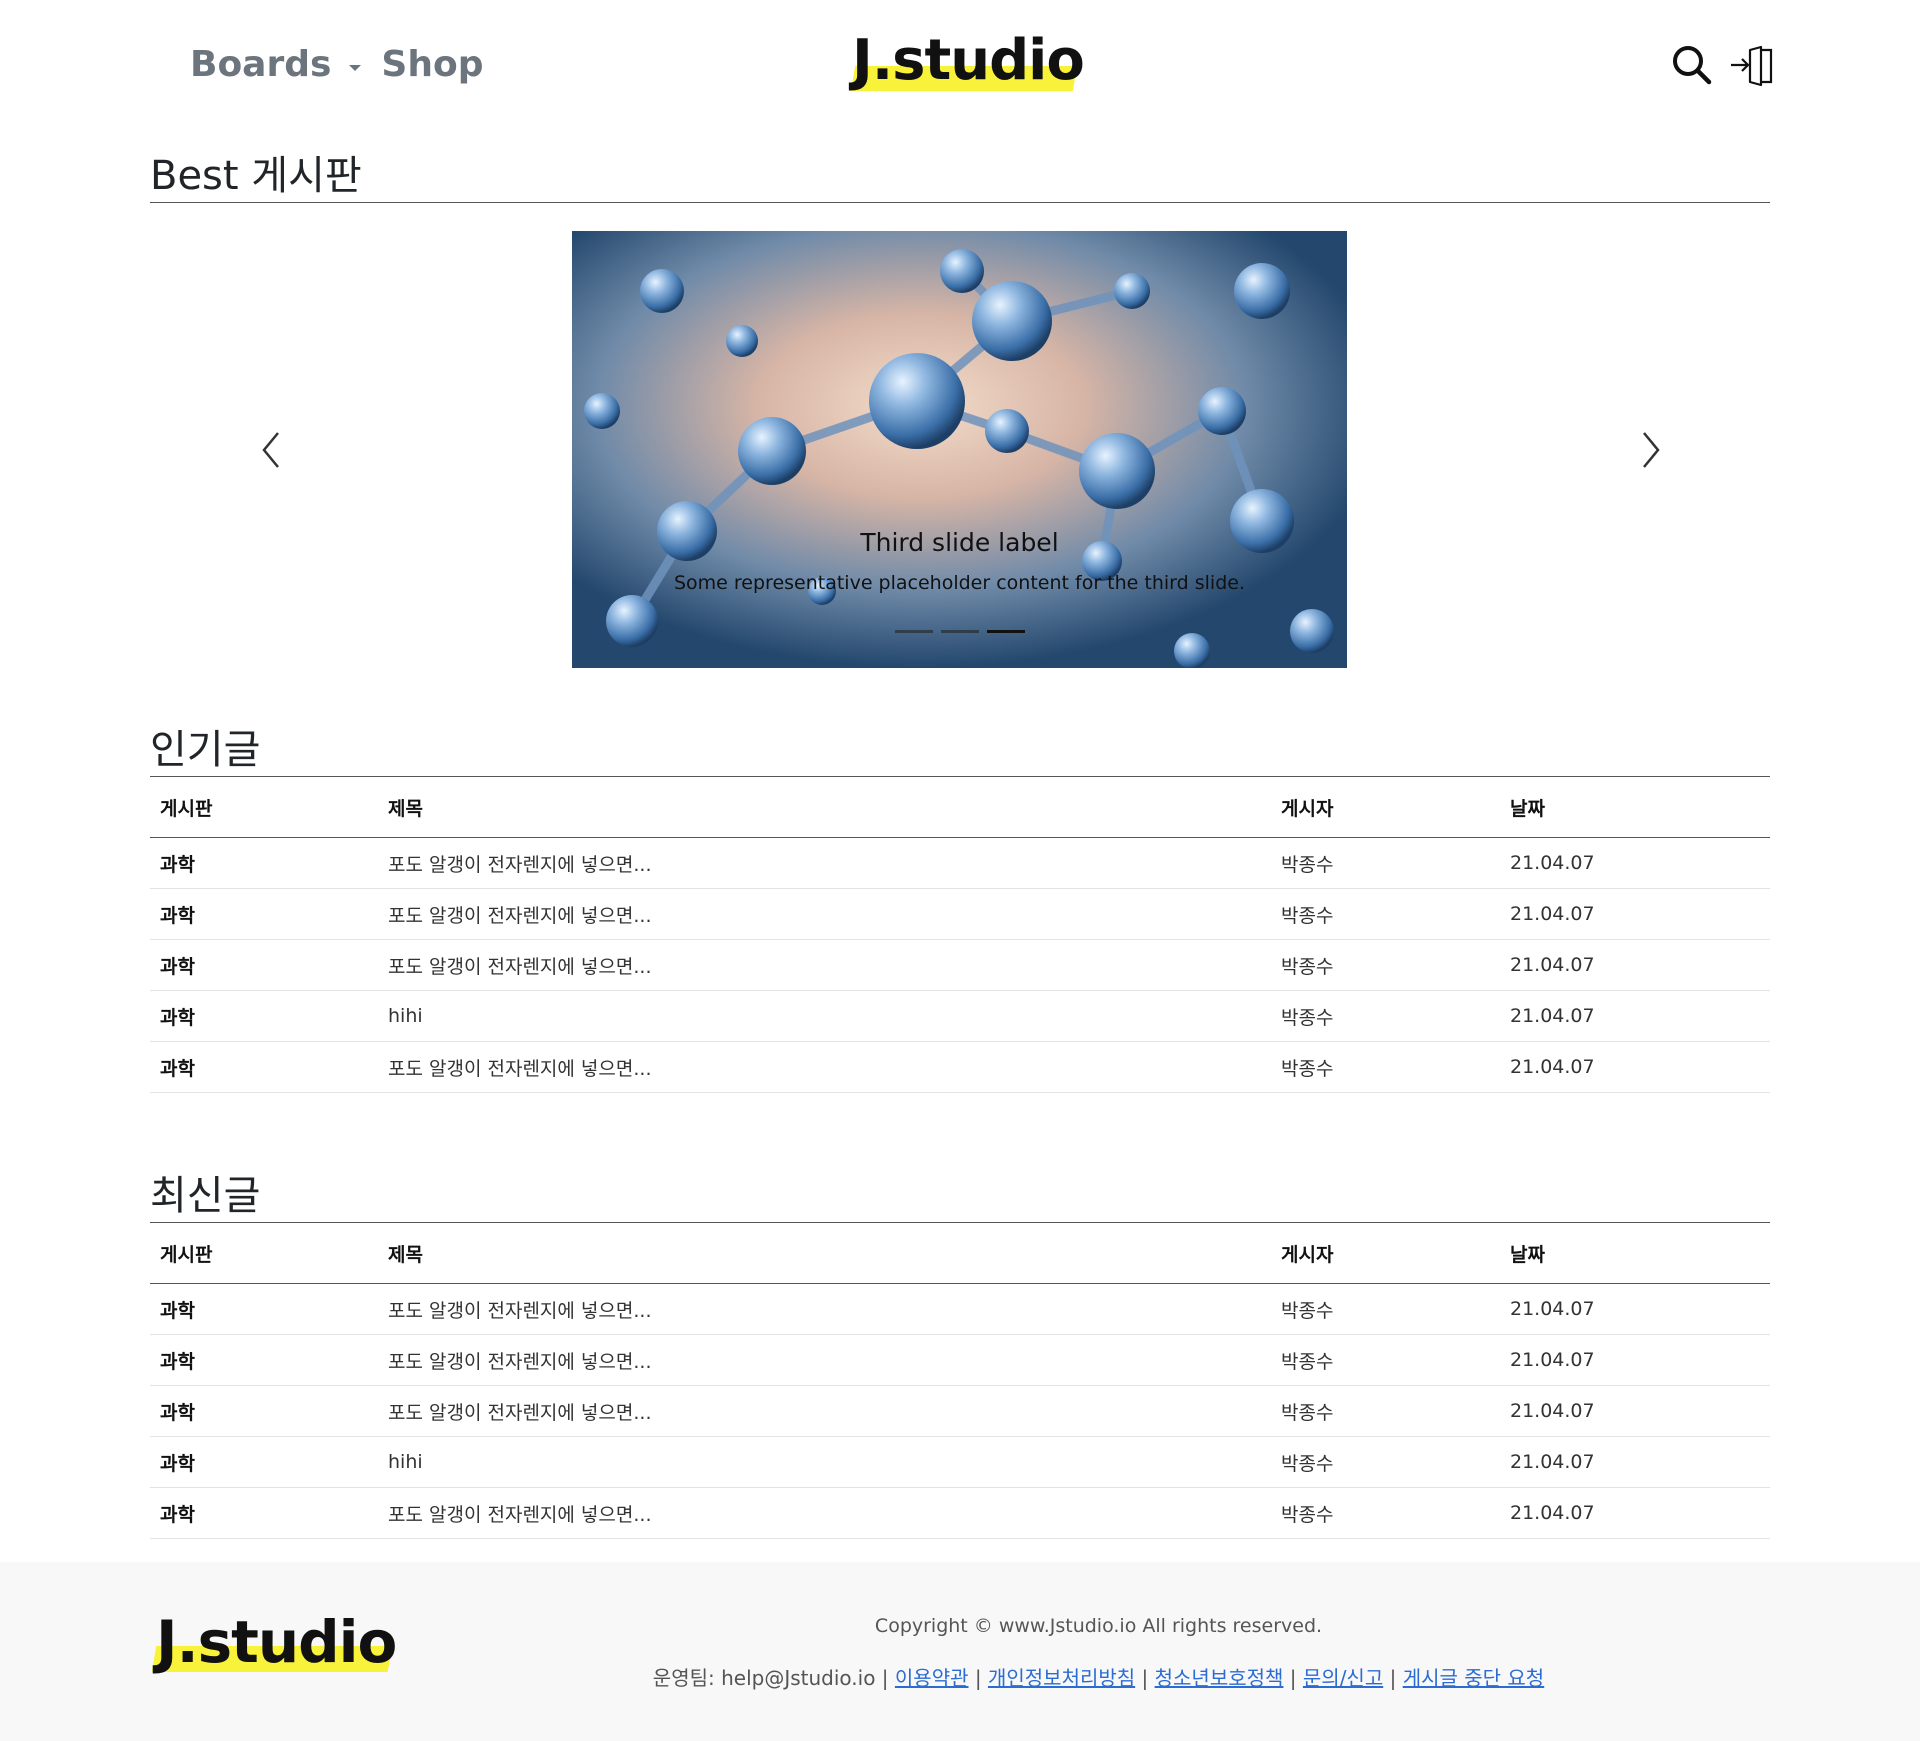 The height and width of the screenshot is (1741, 1920). What do you see at coordinates (960, 177) in the screenshot?
I see `best-section-title: Best 게시판` at bounding box center [960, 177].